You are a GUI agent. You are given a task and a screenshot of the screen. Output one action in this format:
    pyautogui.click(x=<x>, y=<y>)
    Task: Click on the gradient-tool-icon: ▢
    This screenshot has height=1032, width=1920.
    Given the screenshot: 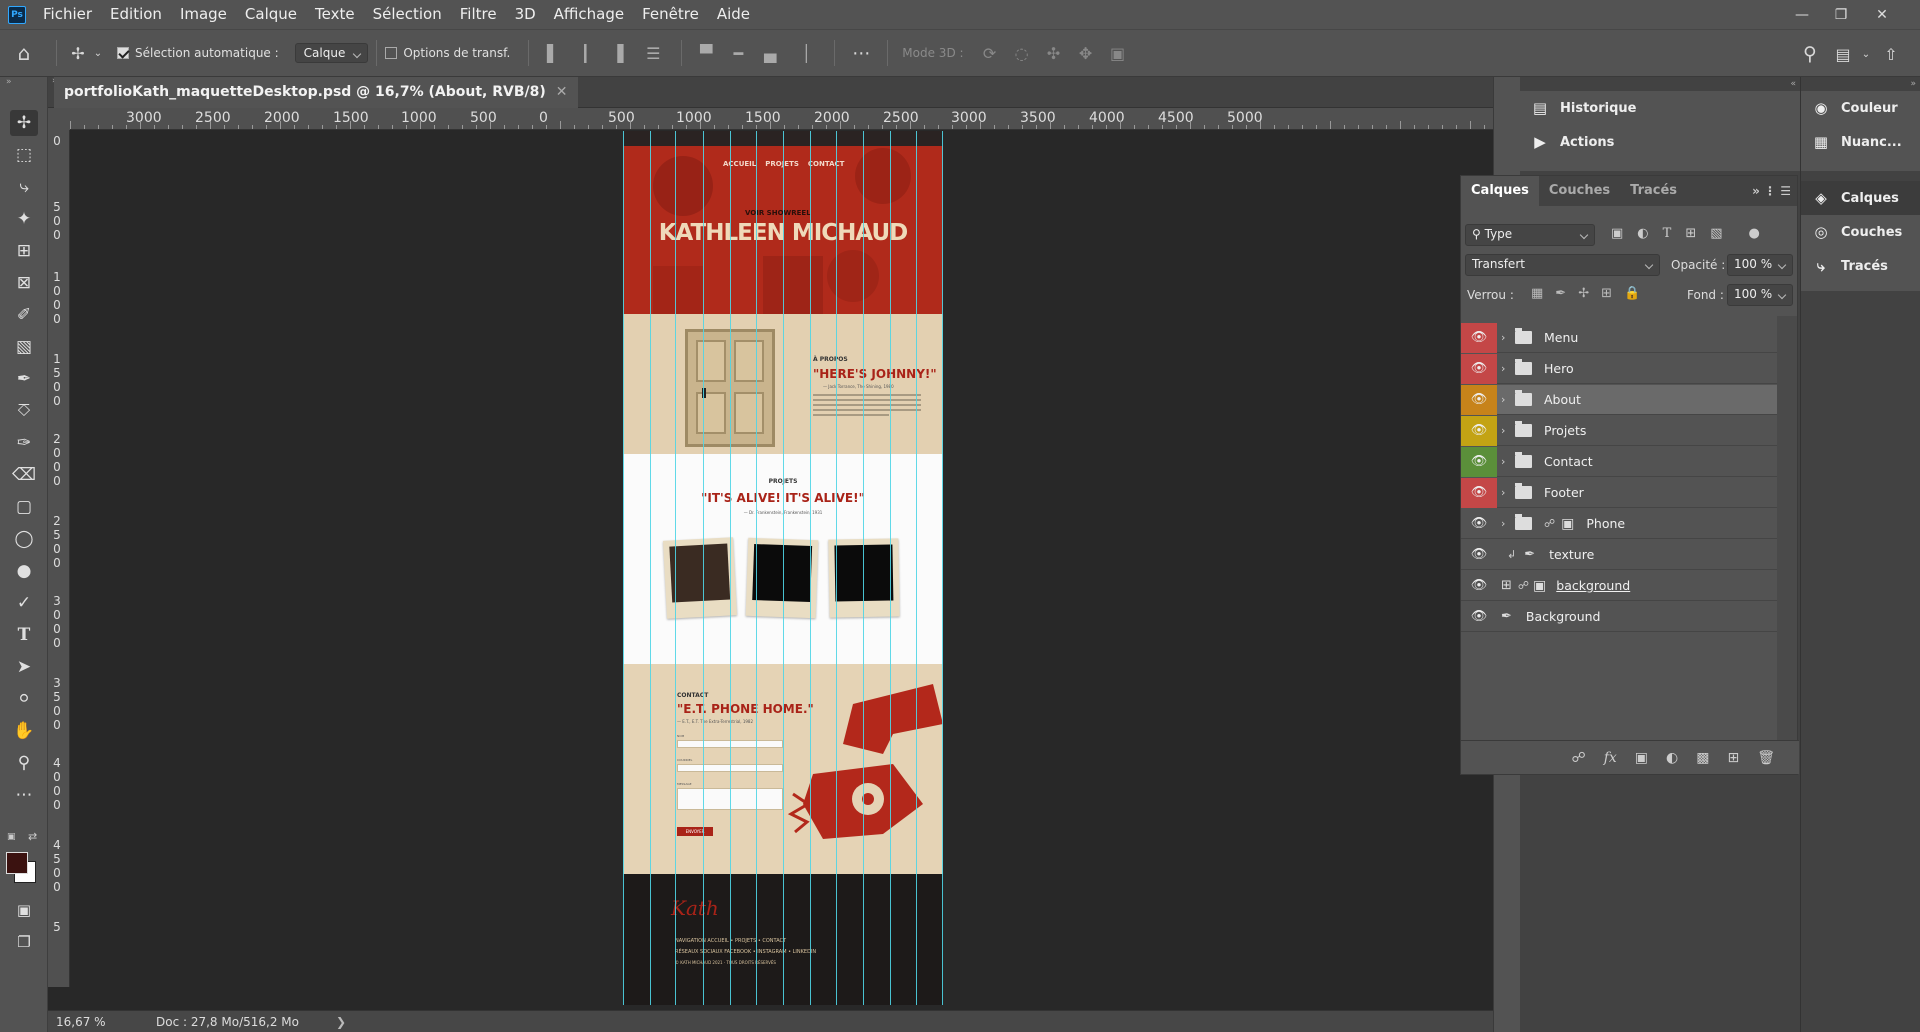 What is the action you would take?
    pyautogui.click(x=24, y=507)
    